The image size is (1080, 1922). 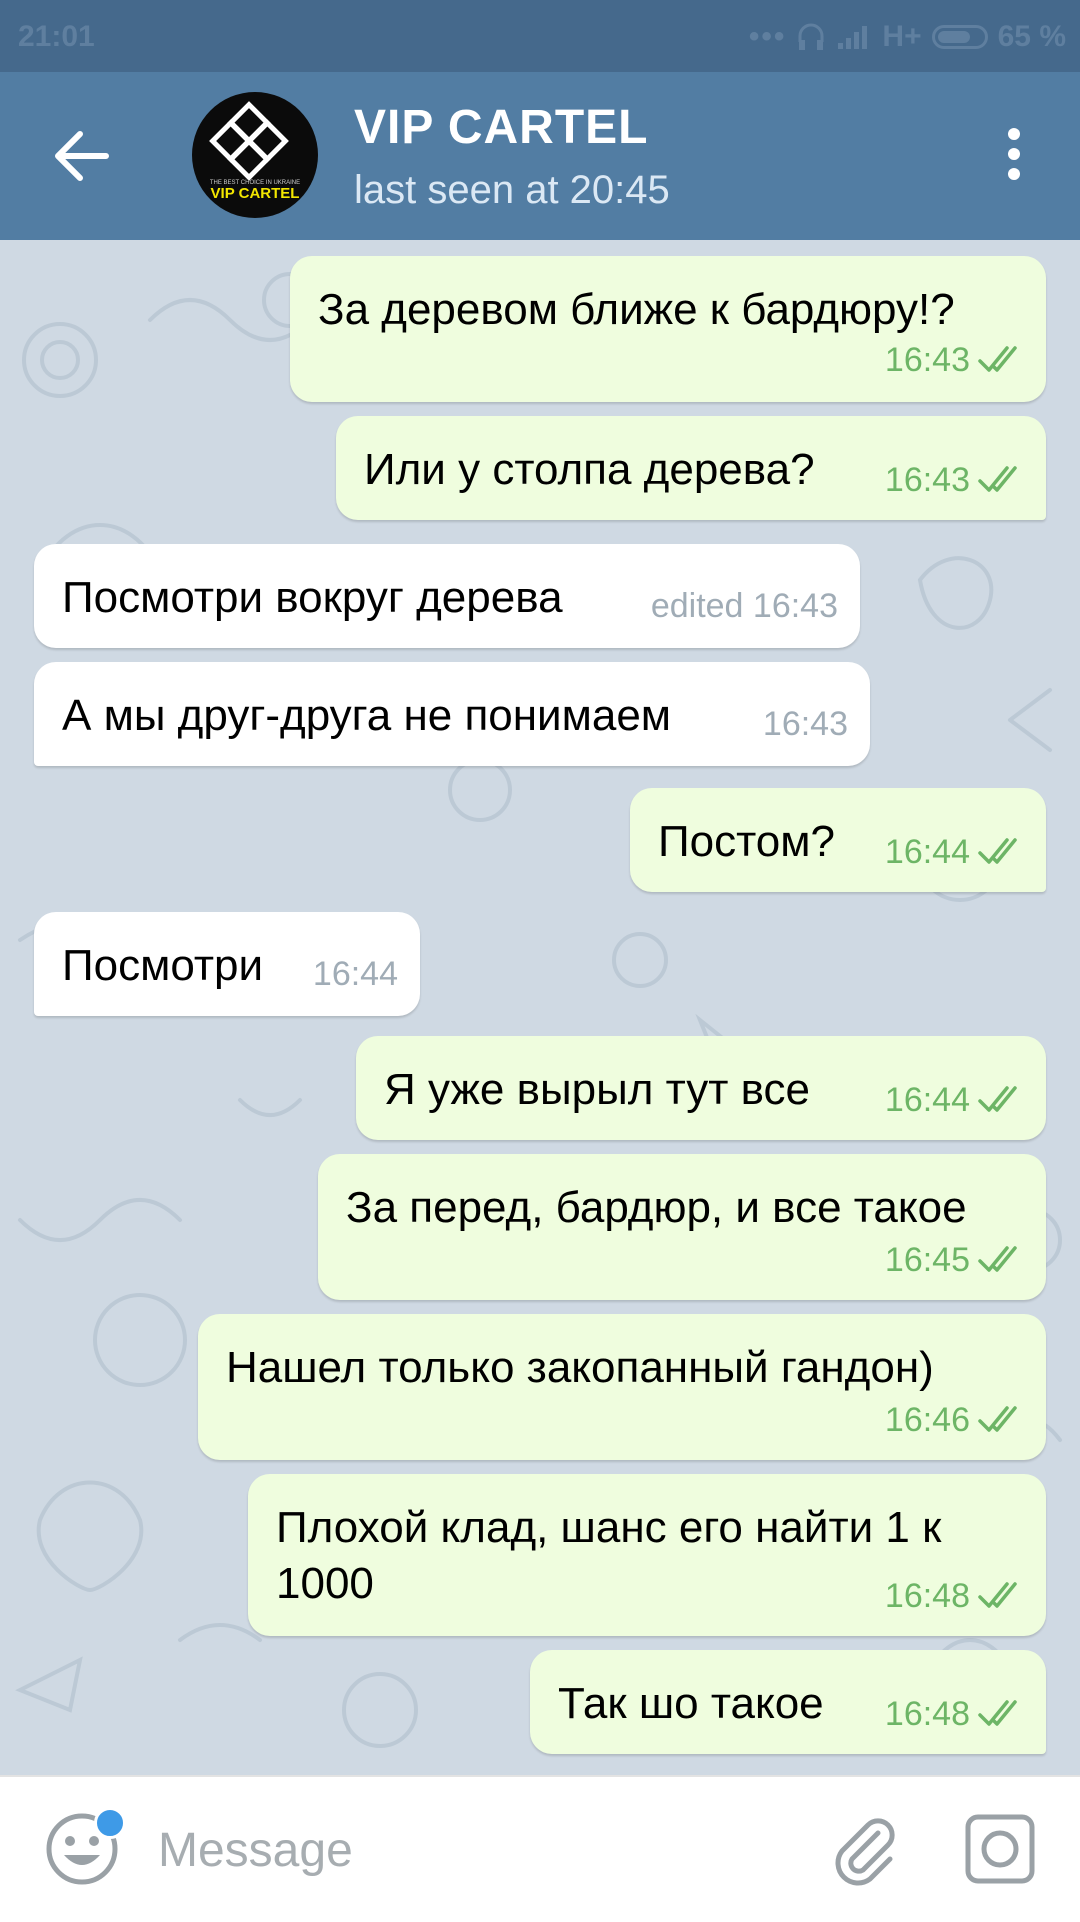 I want to click on message-outgoing: За деревом ближе к бардюру!? 16:43, so click(x=668, y=329).